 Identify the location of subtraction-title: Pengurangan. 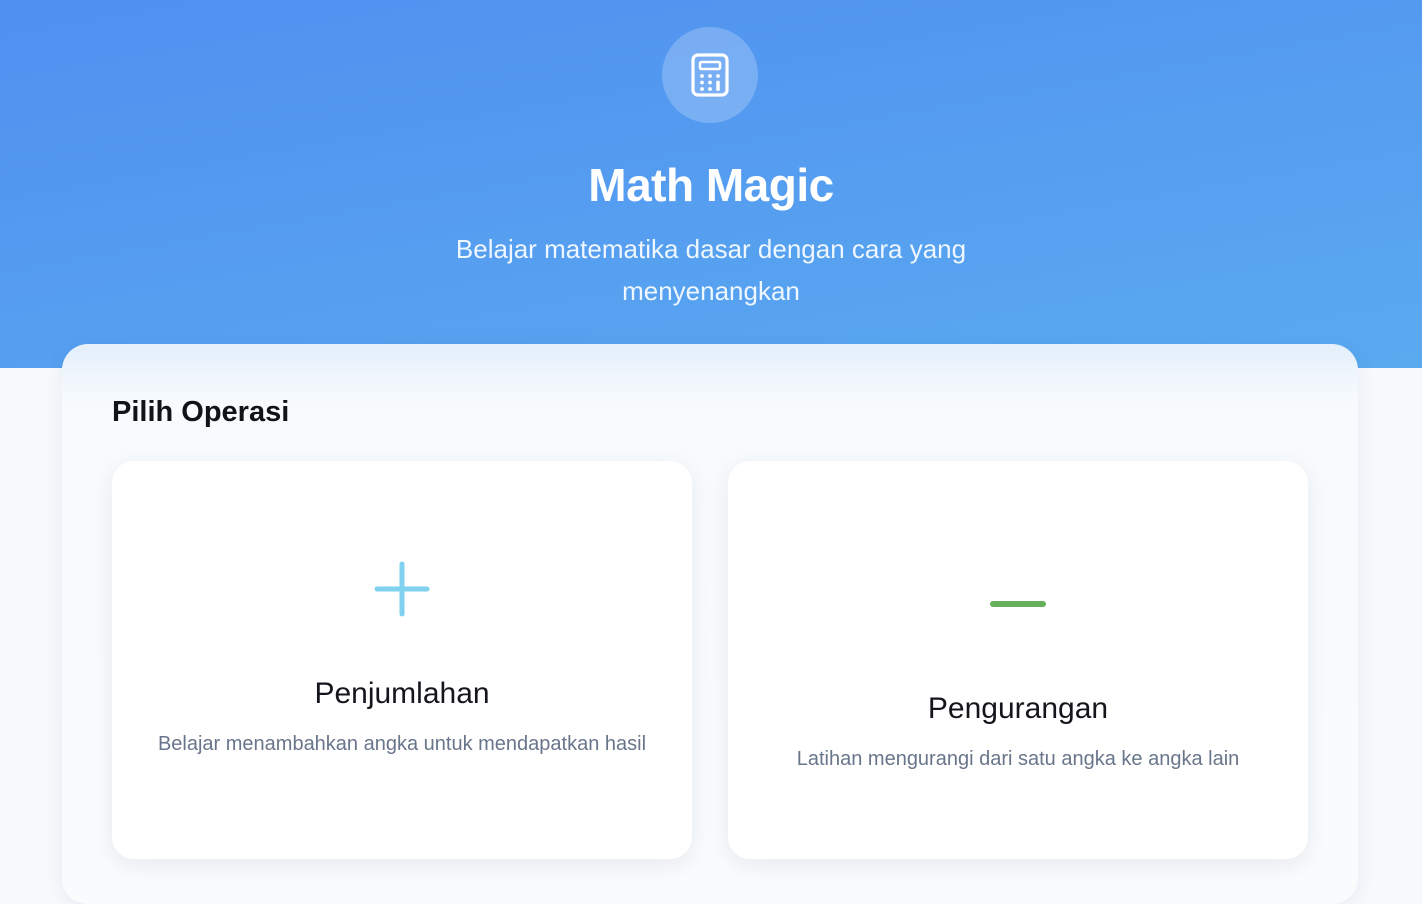
(1018, 708).